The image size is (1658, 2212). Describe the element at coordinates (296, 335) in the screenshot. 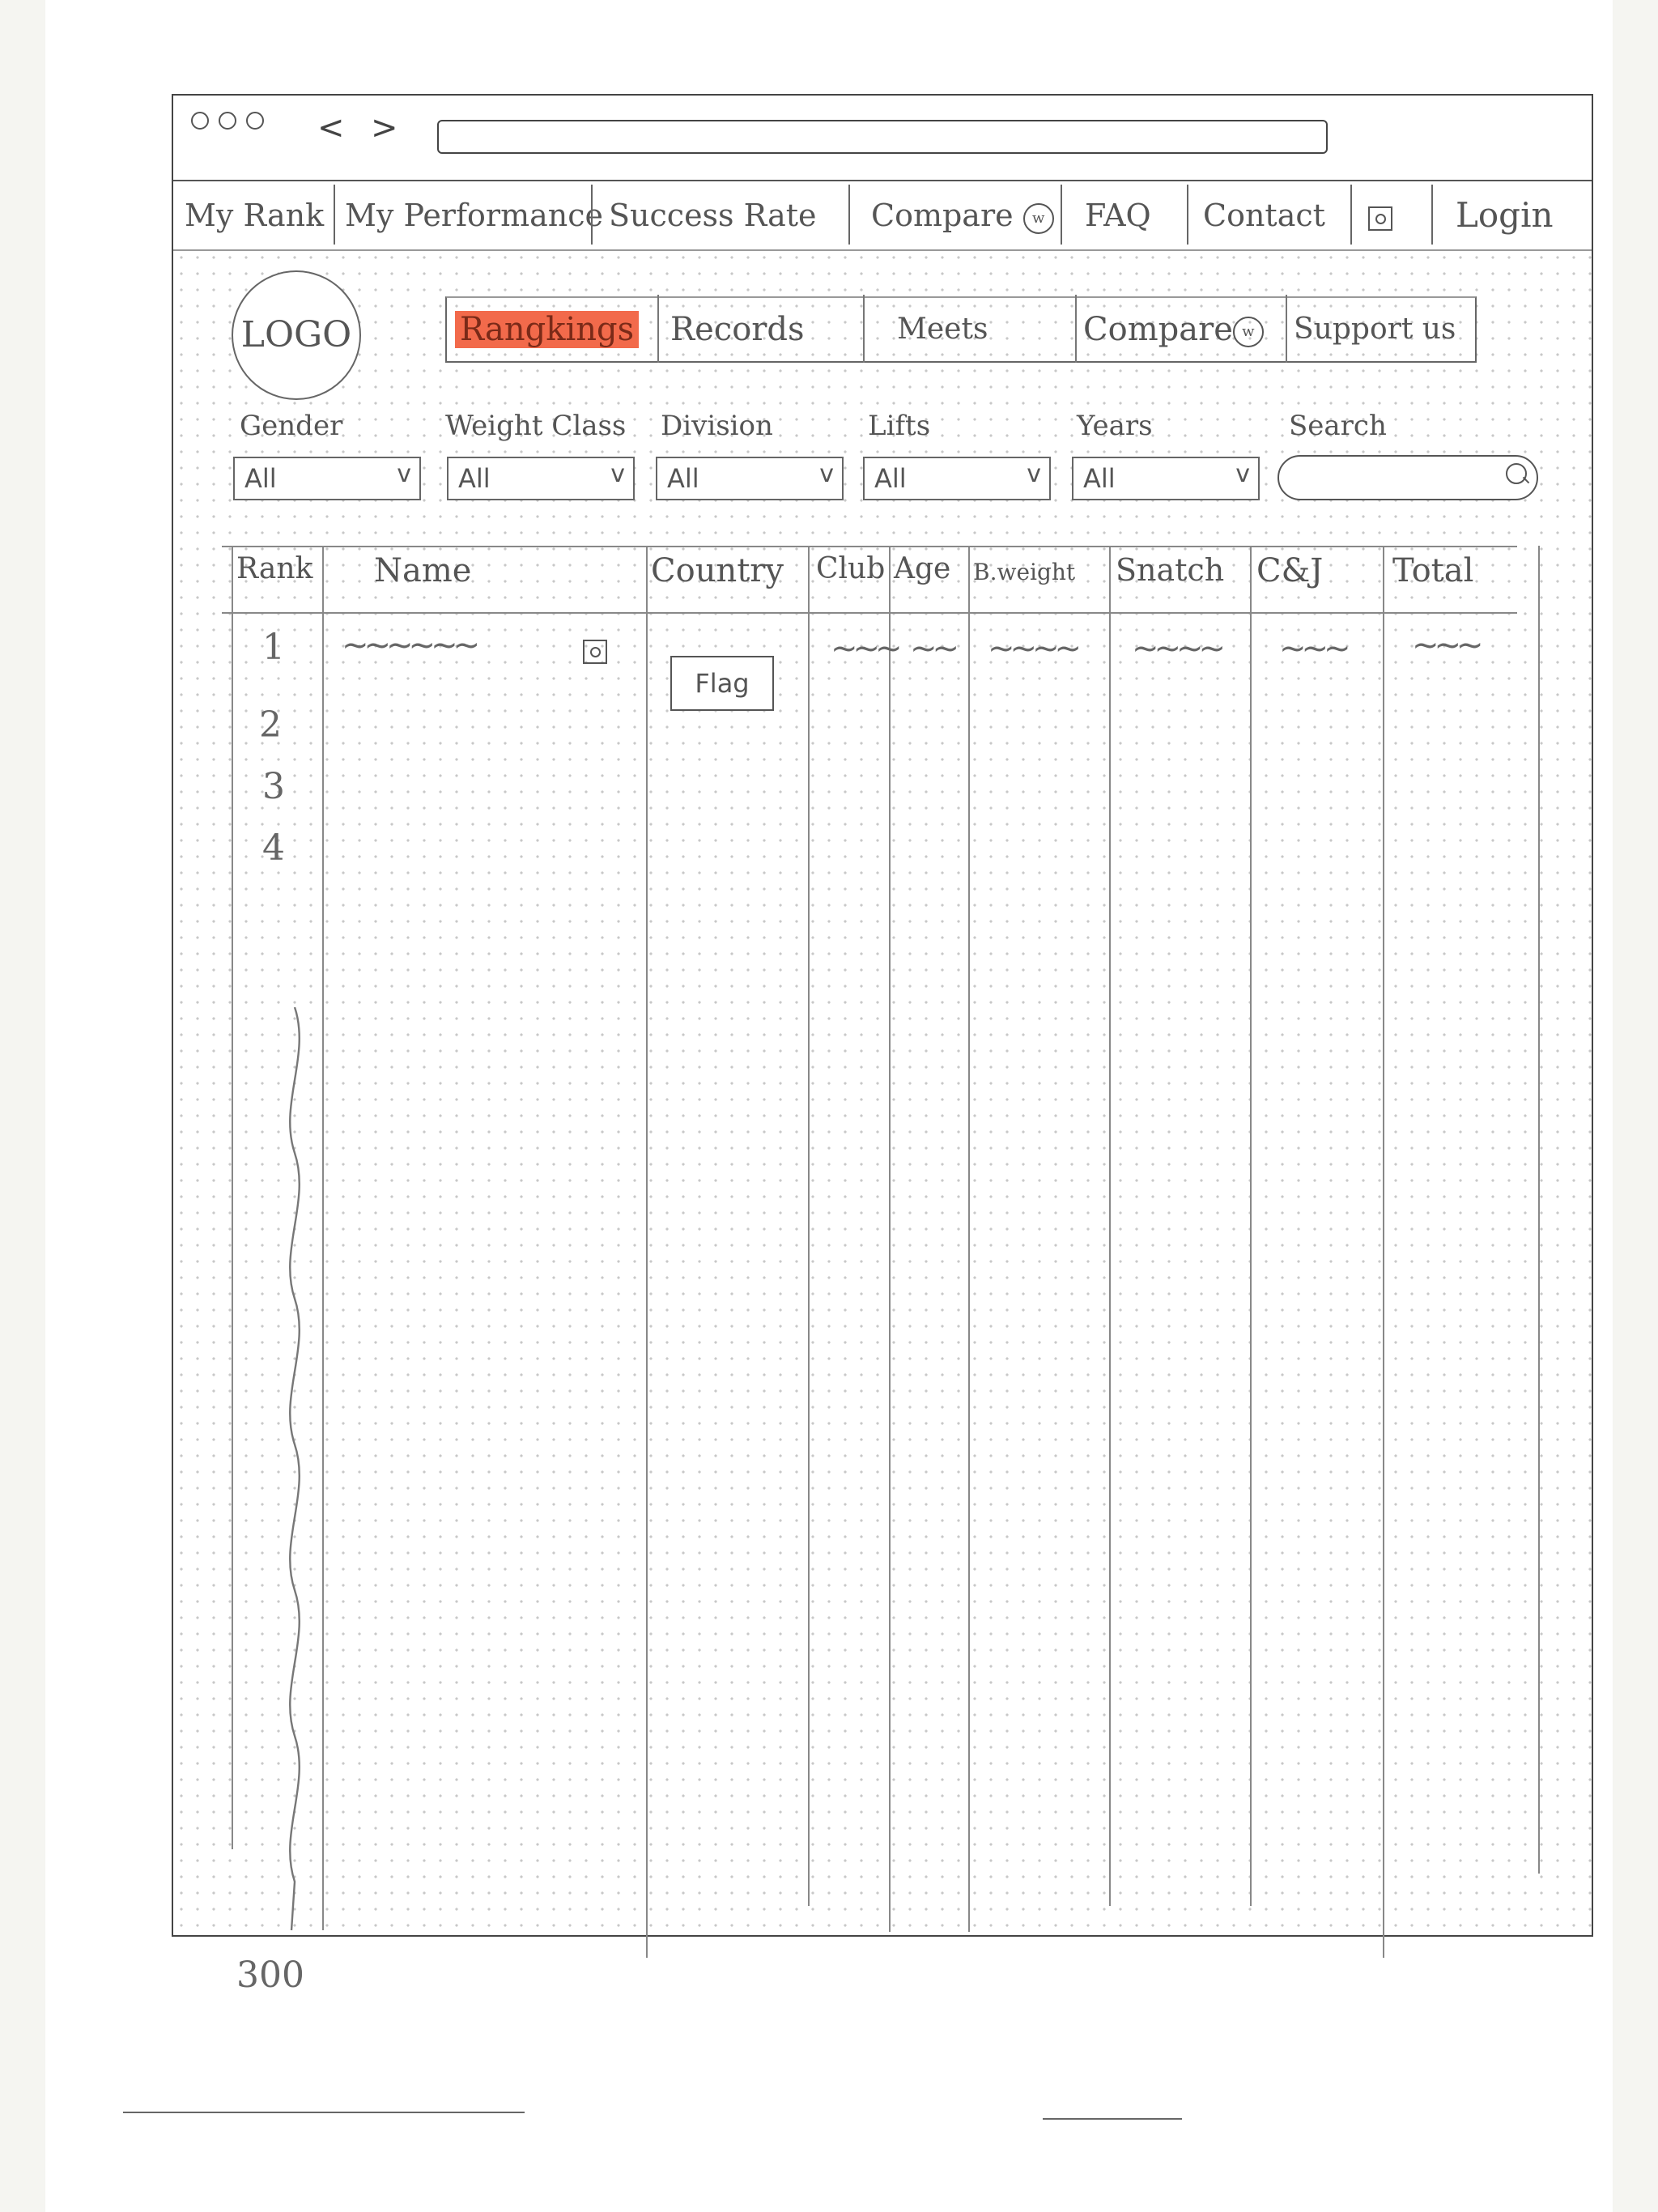

I see `logo: LOGO` at that location.